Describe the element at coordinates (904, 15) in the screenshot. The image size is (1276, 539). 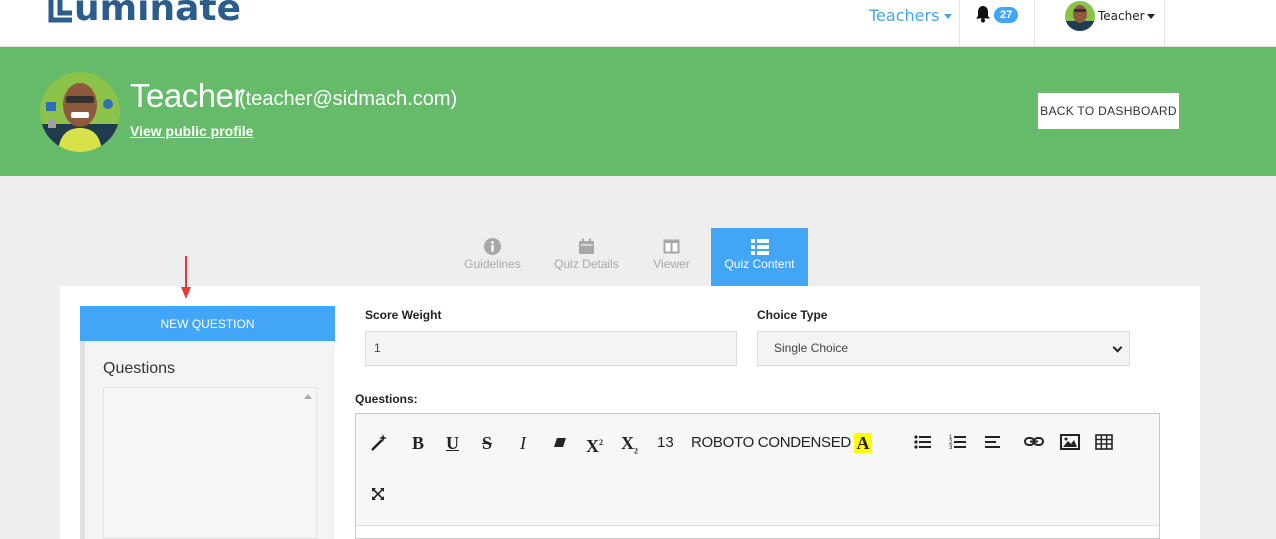
I see `teachers-label: Teachers` at that location.